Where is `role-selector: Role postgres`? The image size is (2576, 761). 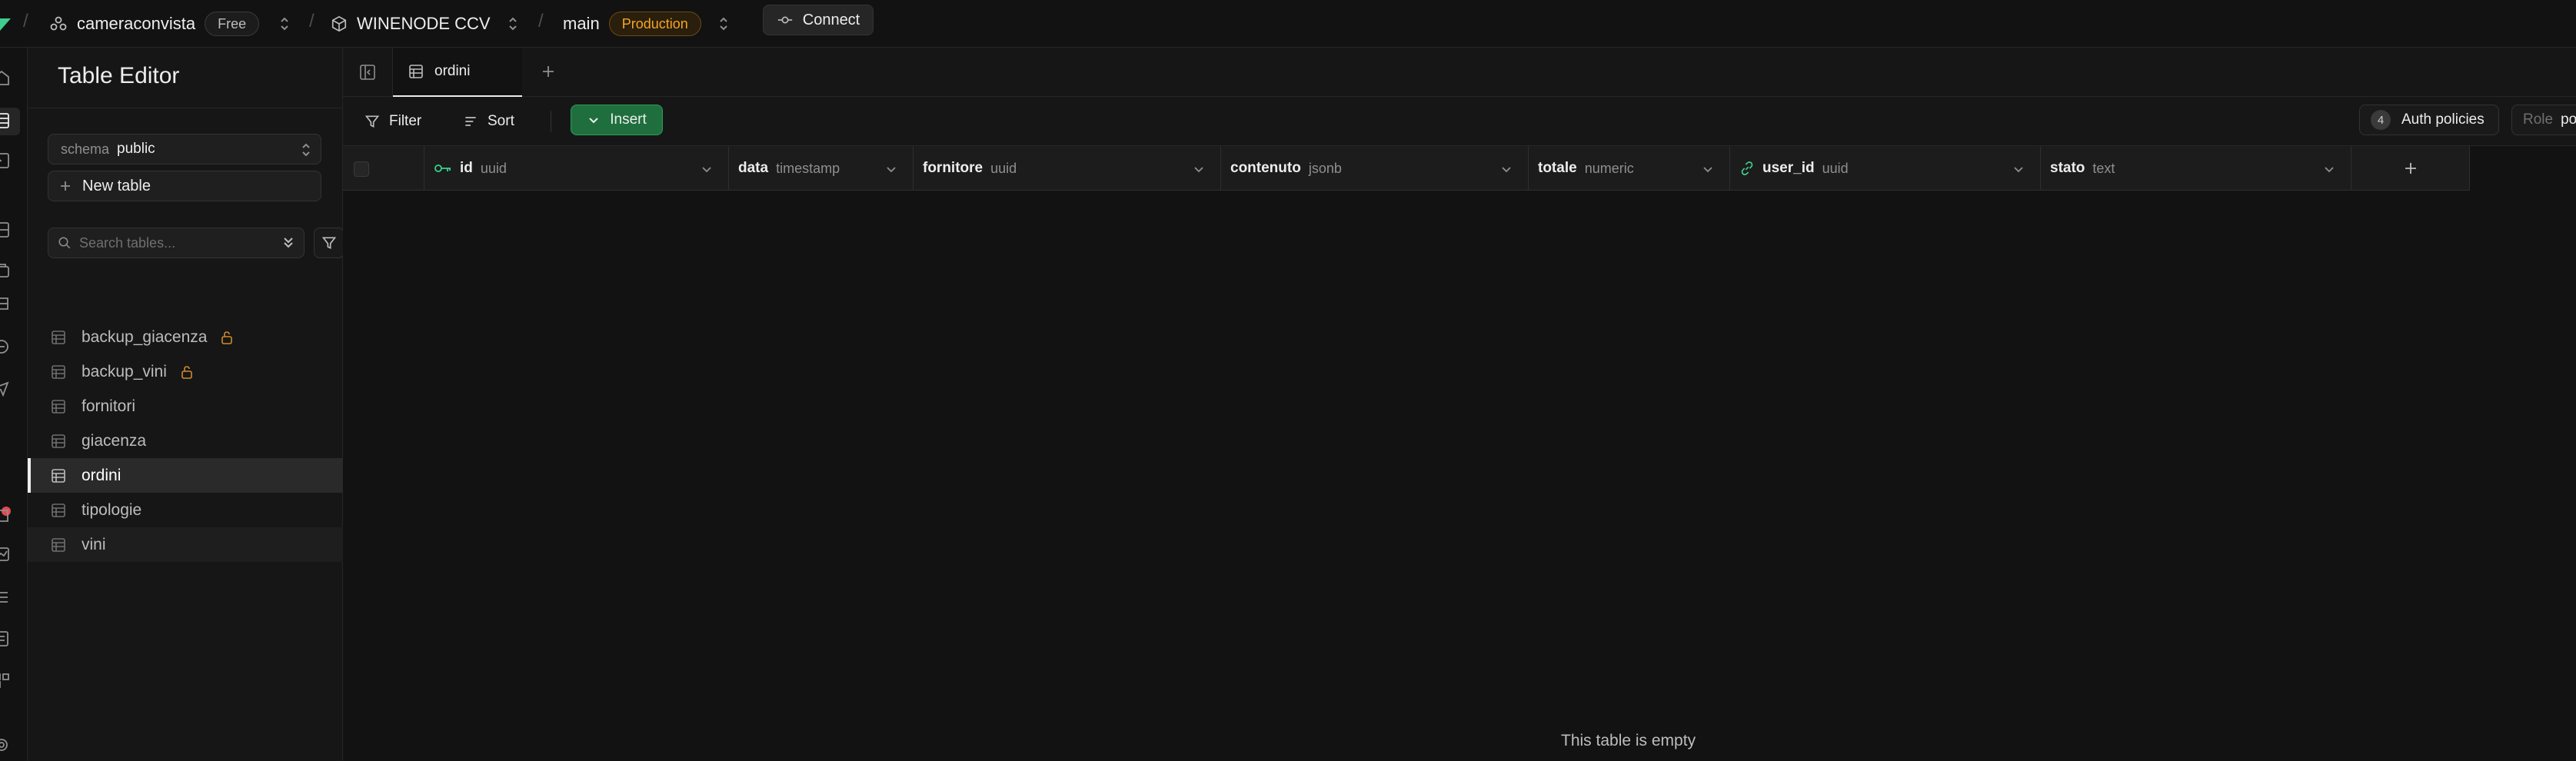 role-selector: Role postgres is located at coordinates (2544, 120).